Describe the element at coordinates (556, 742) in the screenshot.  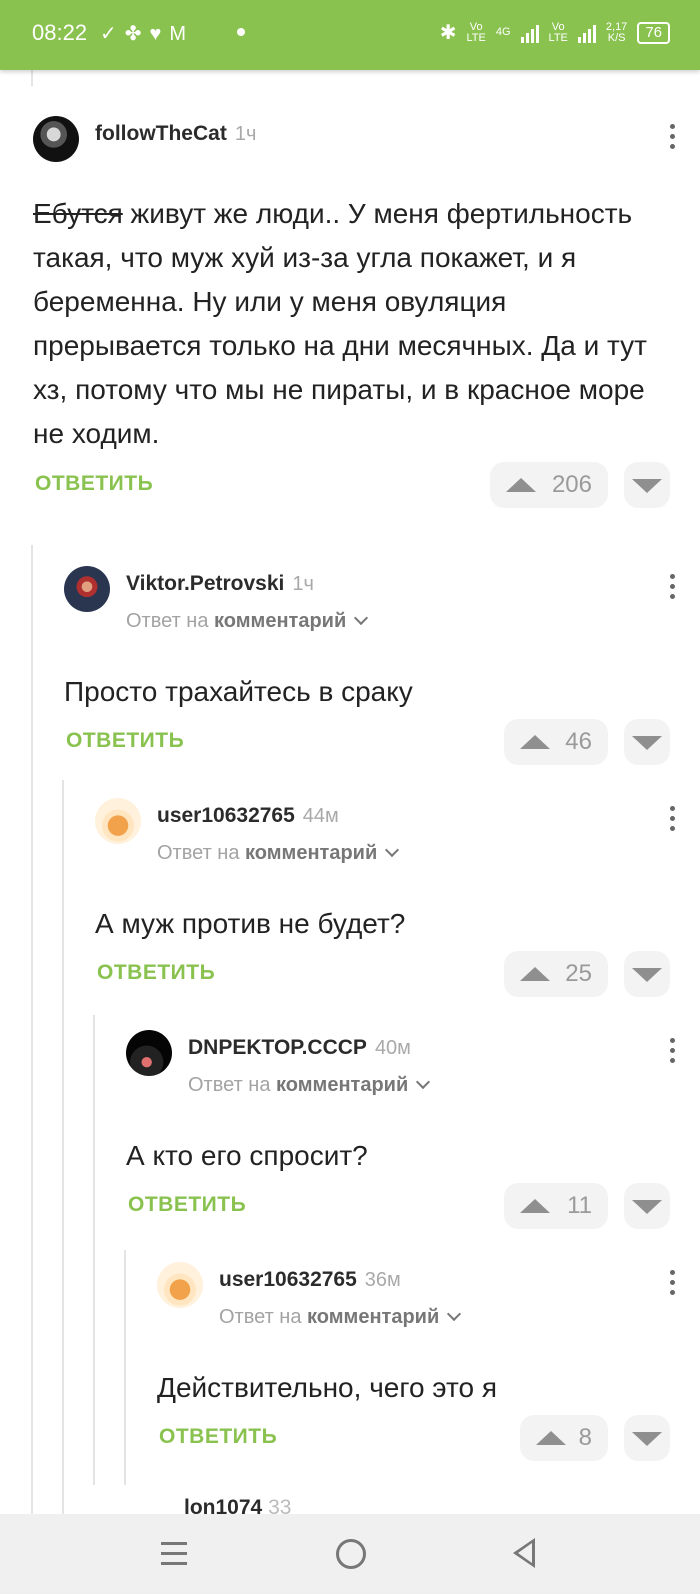
I see `upvote-button: 46` at that location.